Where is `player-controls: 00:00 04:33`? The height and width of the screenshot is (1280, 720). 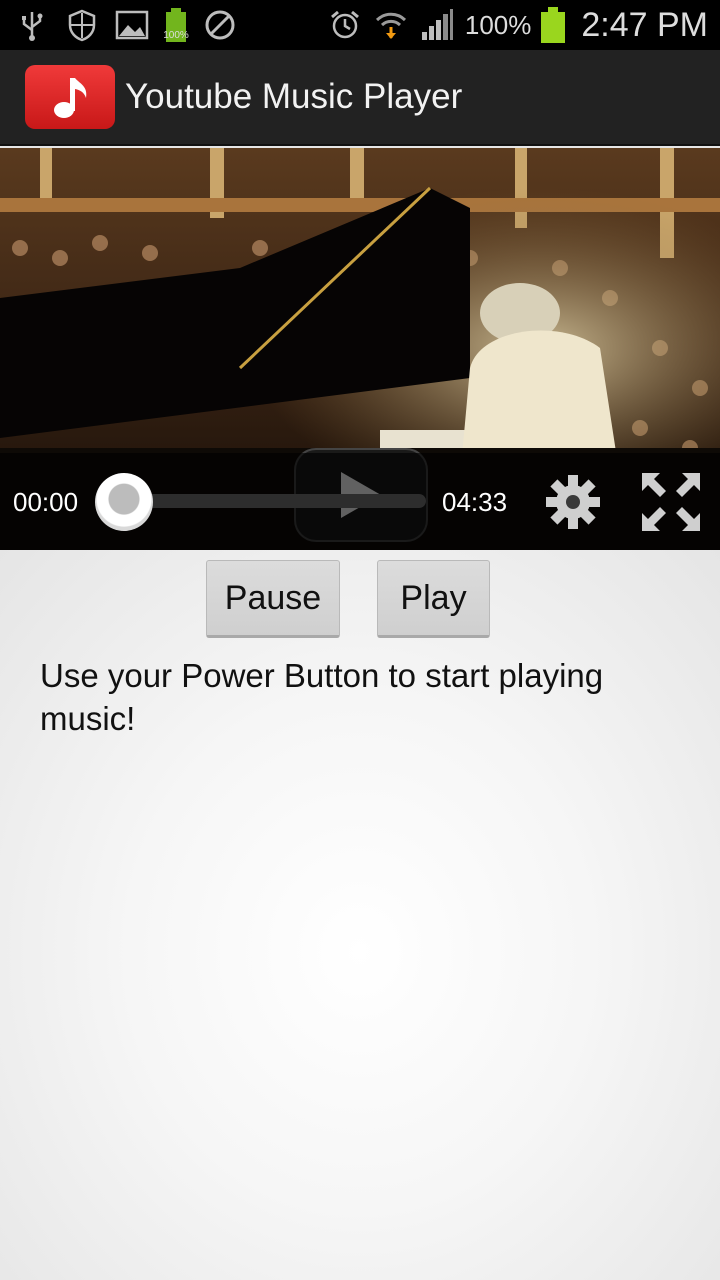
player-controls: 00:00 04:33 is located at coordinates (360, 501).